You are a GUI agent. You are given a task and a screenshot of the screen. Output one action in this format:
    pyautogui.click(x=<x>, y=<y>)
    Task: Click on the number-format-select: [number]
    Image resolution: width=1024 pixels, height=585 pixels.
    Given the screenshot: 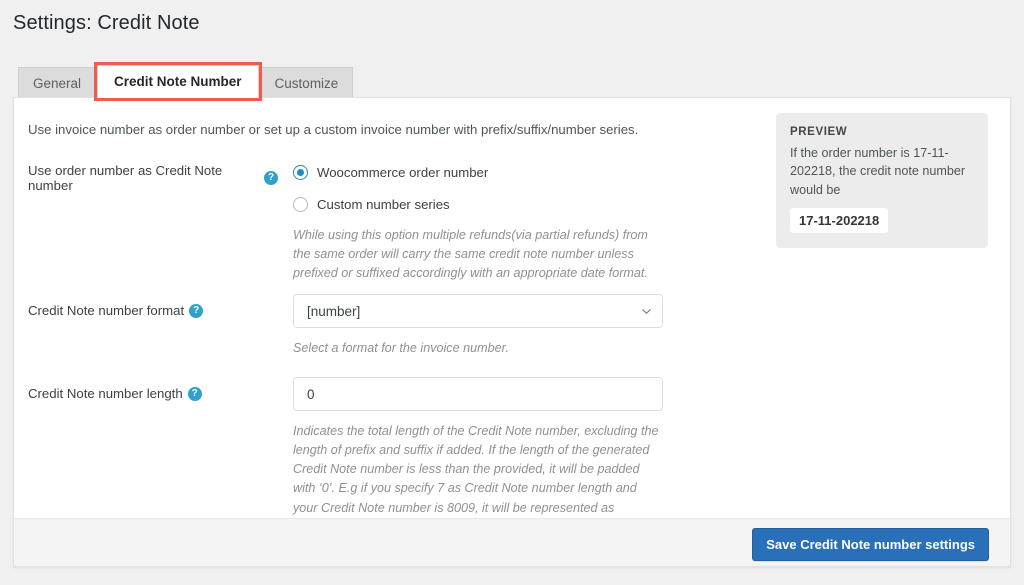 What is the action you would take?
    pyautogui.click(x=478, y=311)
    